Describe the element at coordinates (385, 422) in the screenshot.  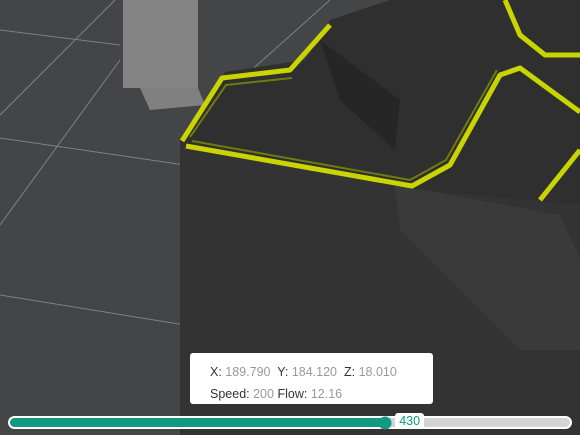
I see `slider-thumb` at that location.